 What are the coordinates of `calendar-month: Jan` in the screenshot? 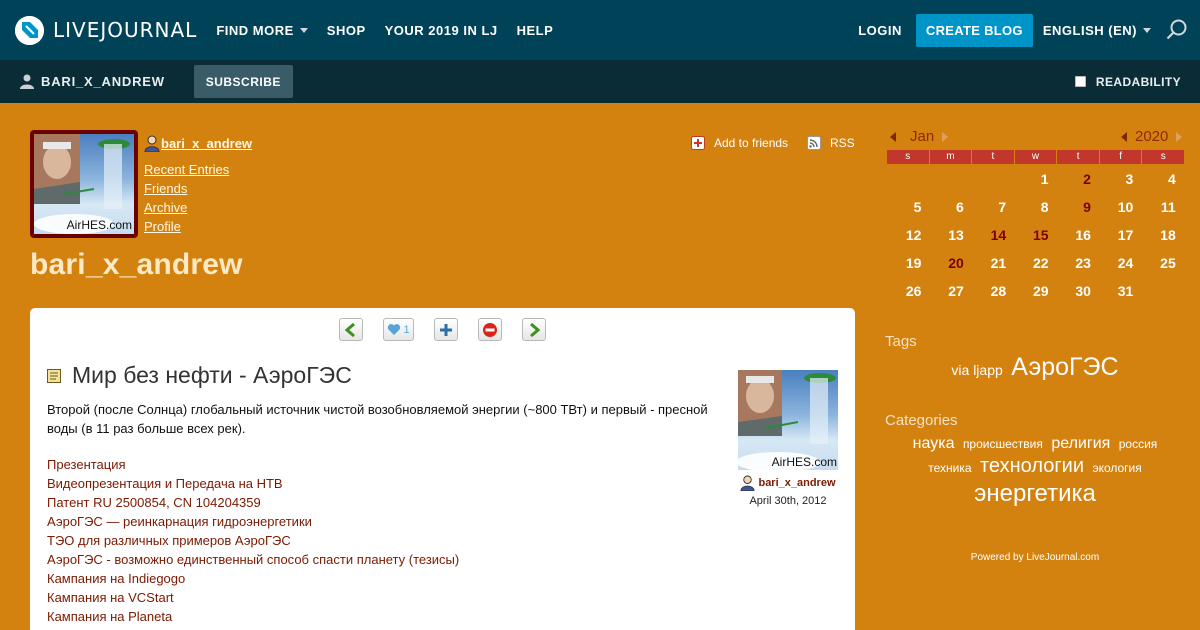 It's located at (922, 136).